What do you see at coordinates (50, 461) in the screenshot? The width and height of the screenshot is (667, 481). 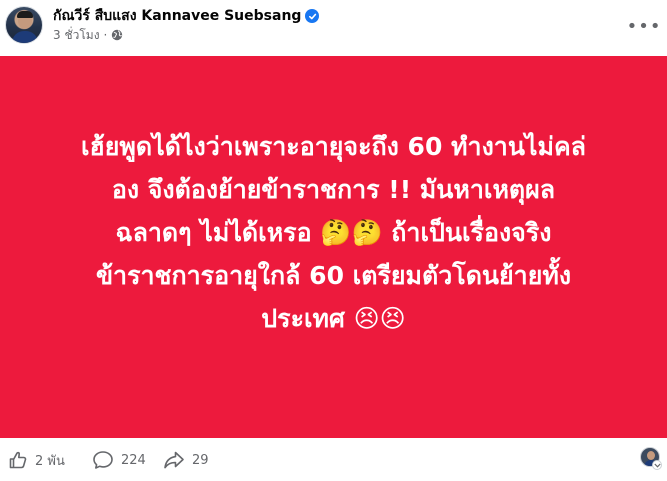 I see `like-count: 2 พัน` at bounding box center [50, 461].